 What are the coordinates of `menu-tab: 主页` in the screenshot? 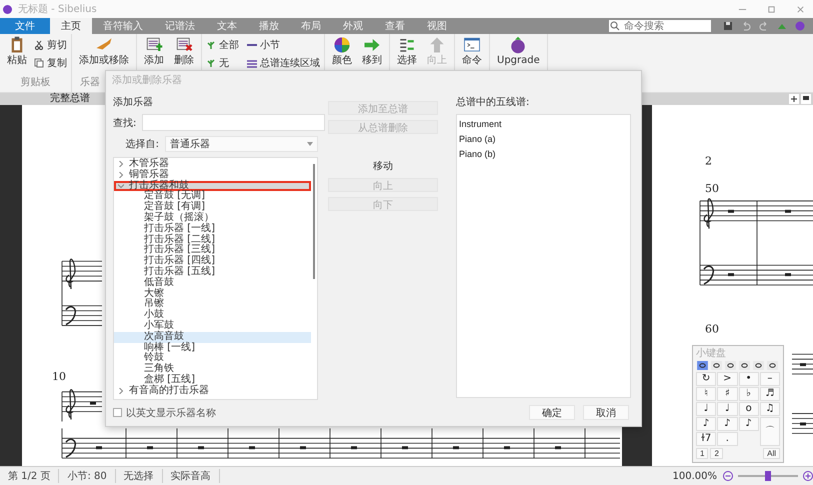 It's located at (71, 26).